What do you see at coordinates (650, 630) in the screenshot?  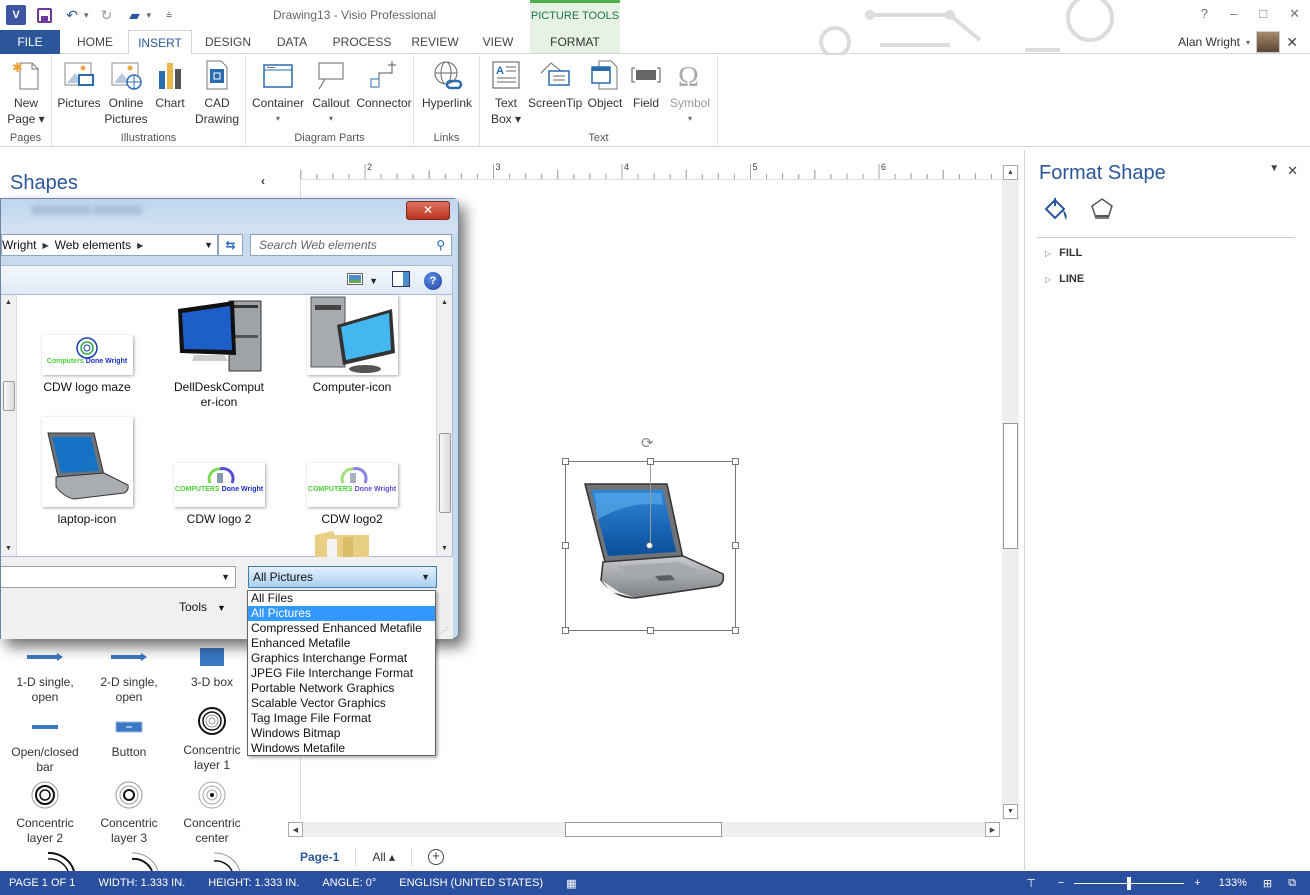 I see `resize-handle-s` at bounding box center [650, 630].